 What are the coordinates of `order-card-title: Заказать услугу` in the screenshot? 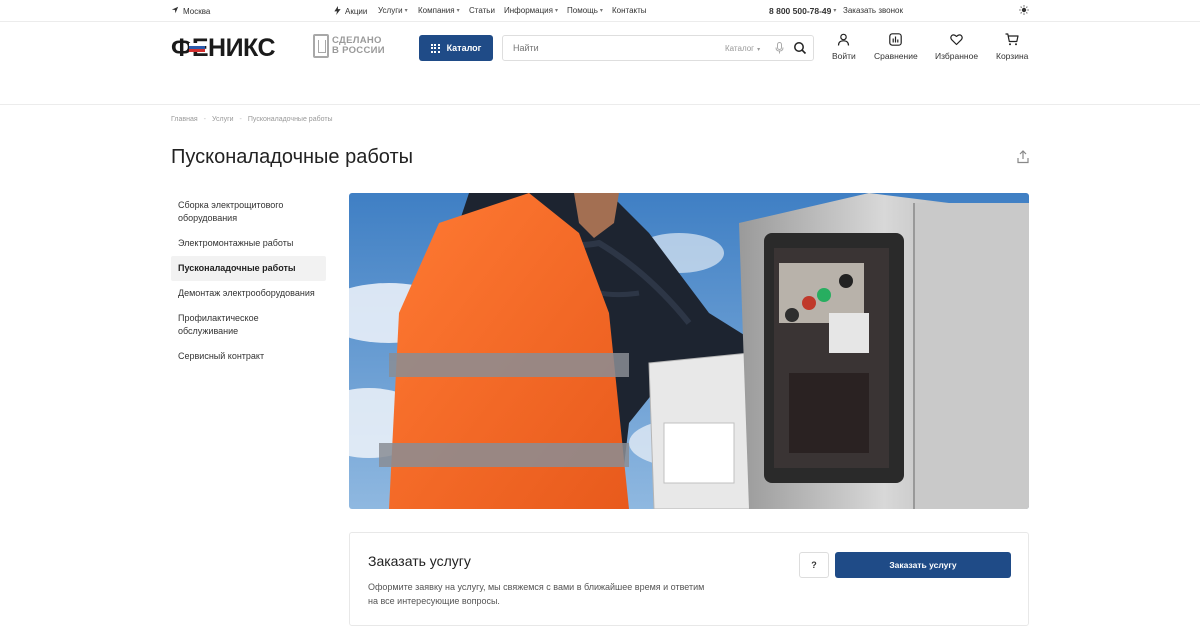 It's located at (419, 561).